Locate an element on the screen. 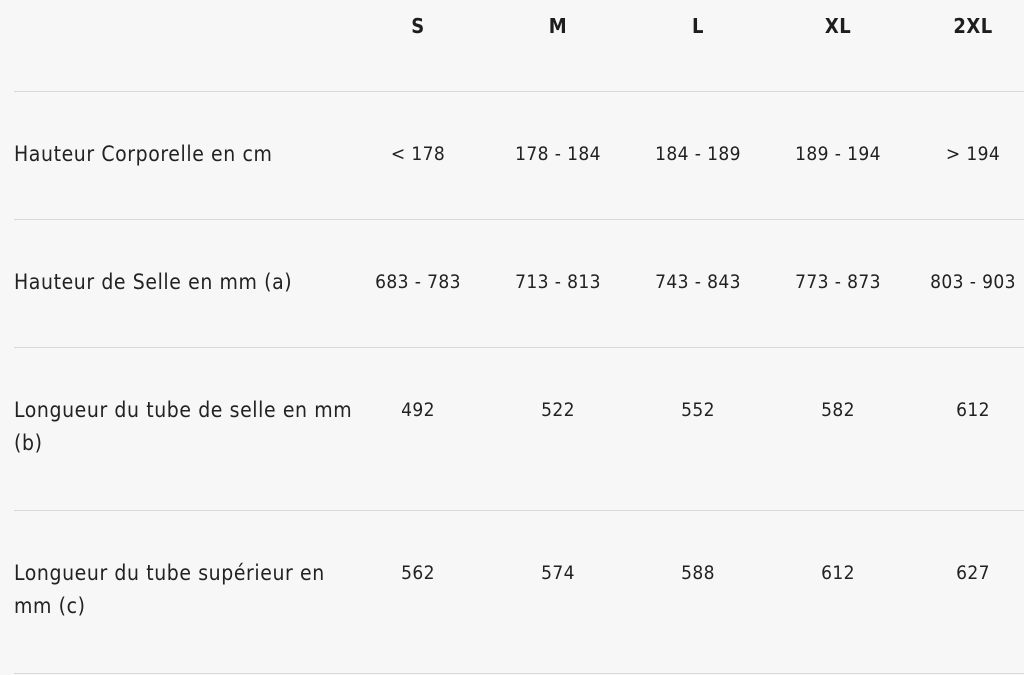  size-header-s: S is located at coordinates (418, 26).